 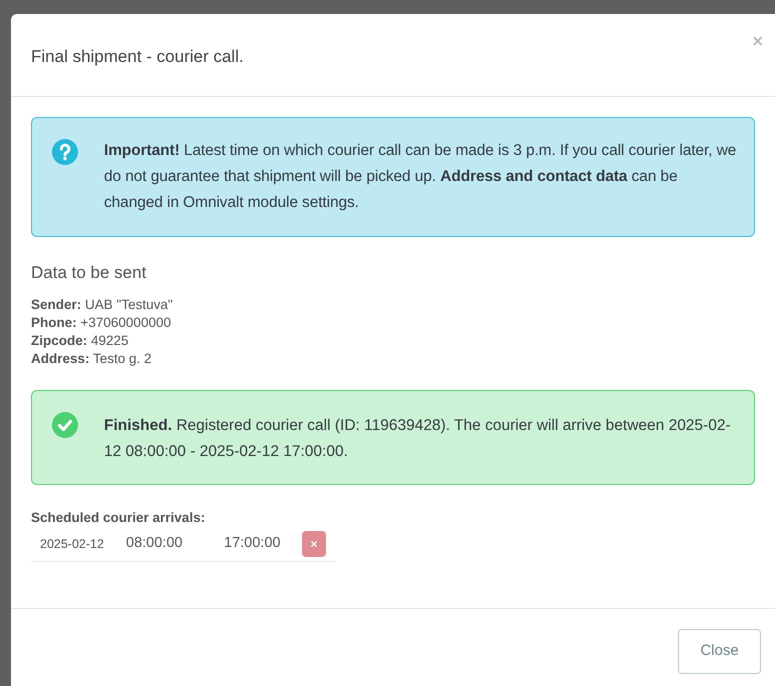 I want to click on section-heading: Data to be sent, so click(x=89, y=273).